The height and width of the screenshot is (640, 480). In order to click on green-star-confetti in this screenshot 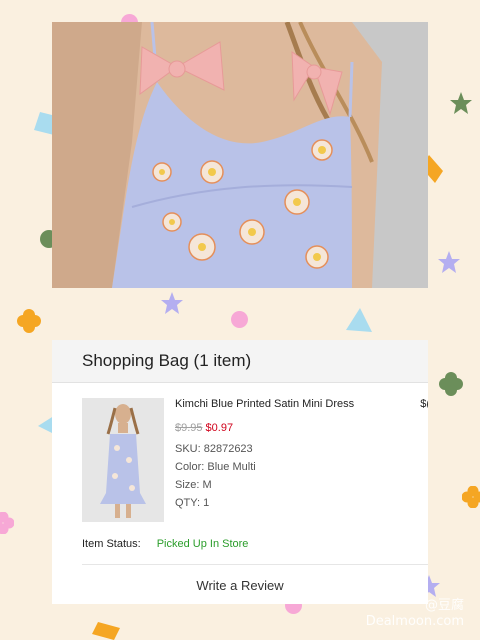, I will do `click(461, 103)`.